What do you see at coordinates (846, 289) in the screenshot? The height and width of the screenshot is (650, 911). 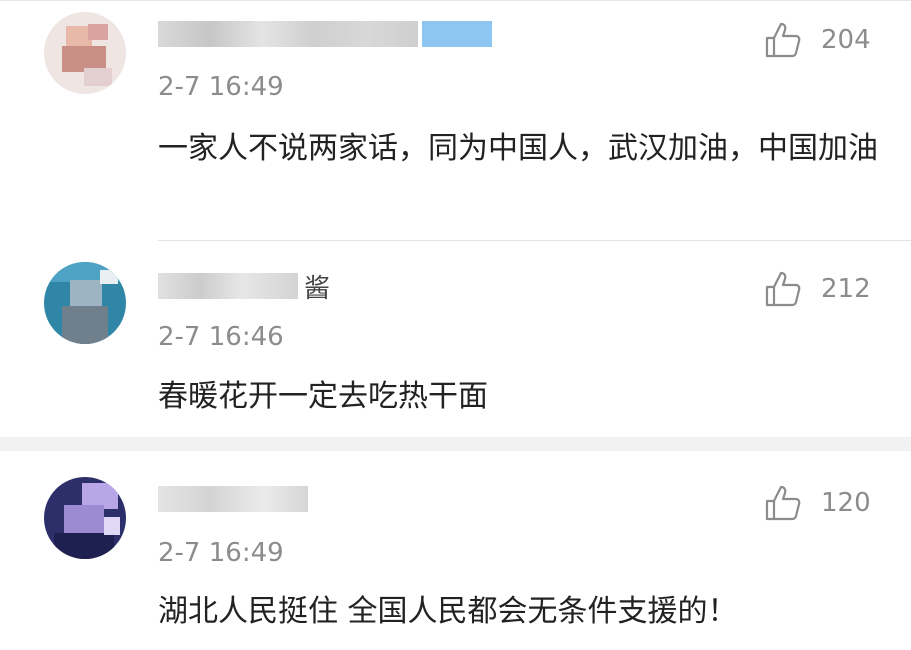 I see `like-count: 212` at bounding box center [846, 289].